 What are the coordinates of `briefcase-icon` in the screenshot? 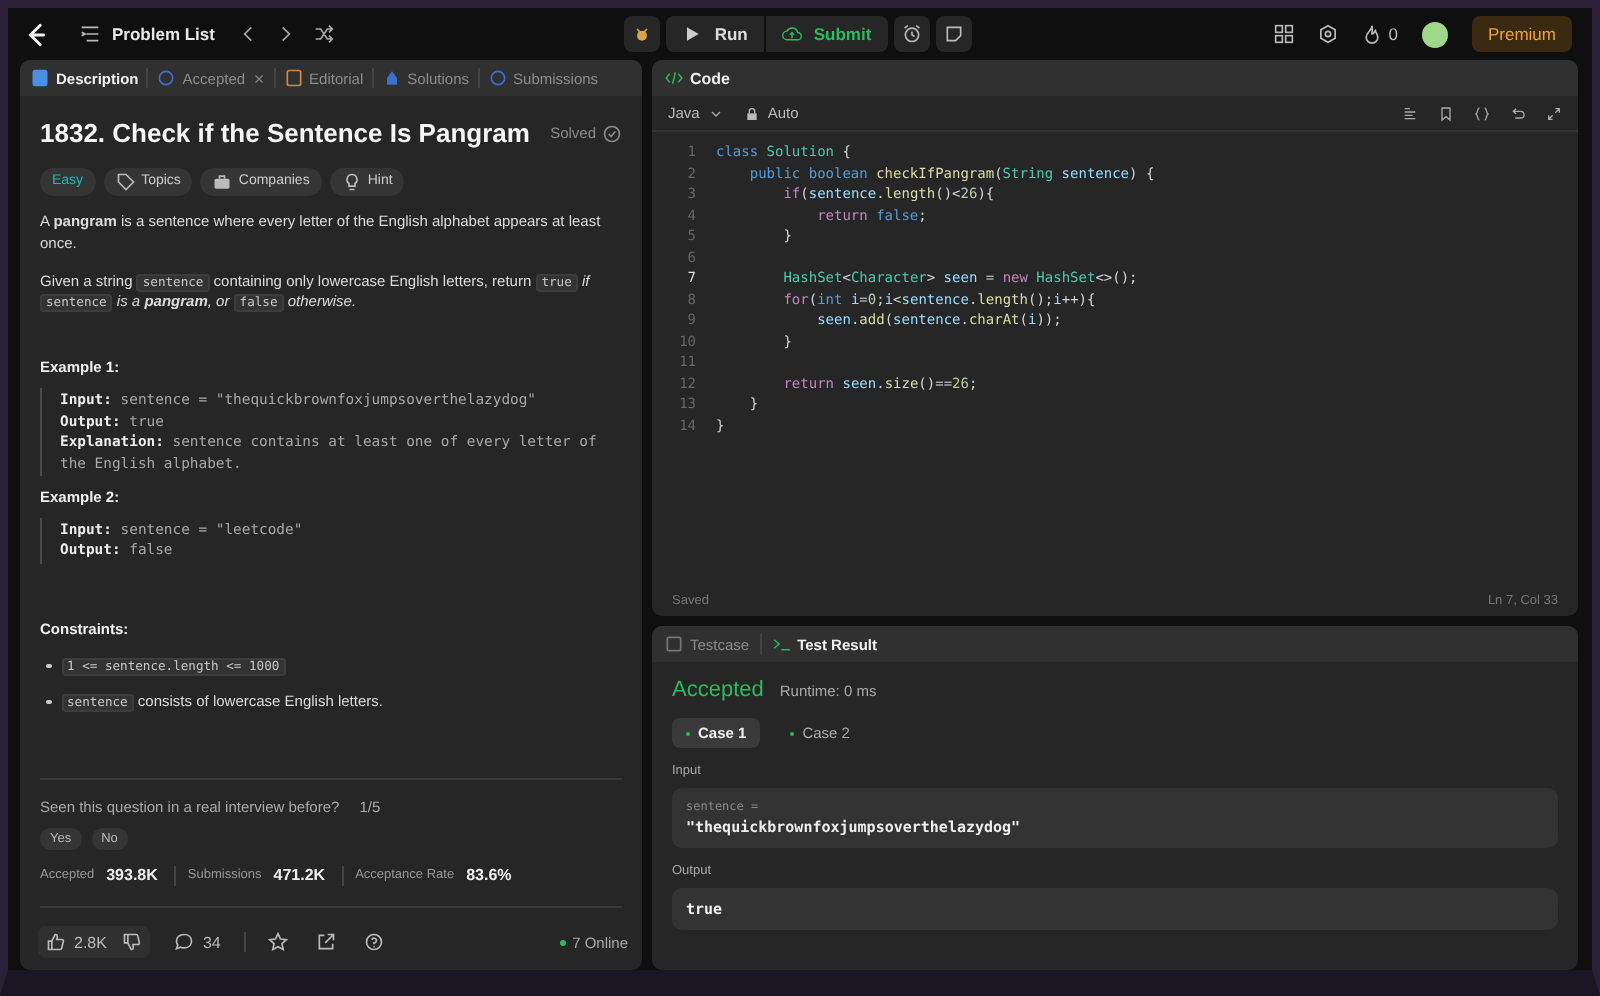 It's located at (222, 181).